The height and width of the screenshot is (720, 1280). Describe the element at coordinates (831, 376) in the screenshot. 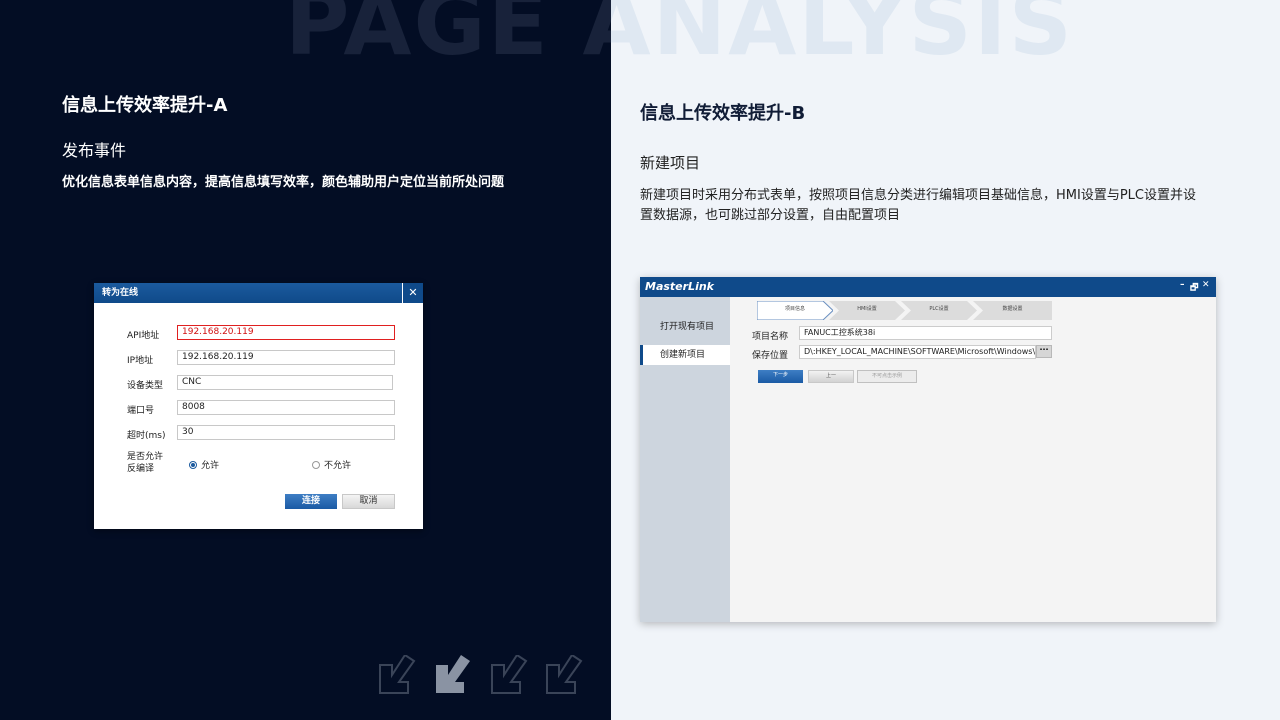

I see `prev-step-button: 上一` at that location.